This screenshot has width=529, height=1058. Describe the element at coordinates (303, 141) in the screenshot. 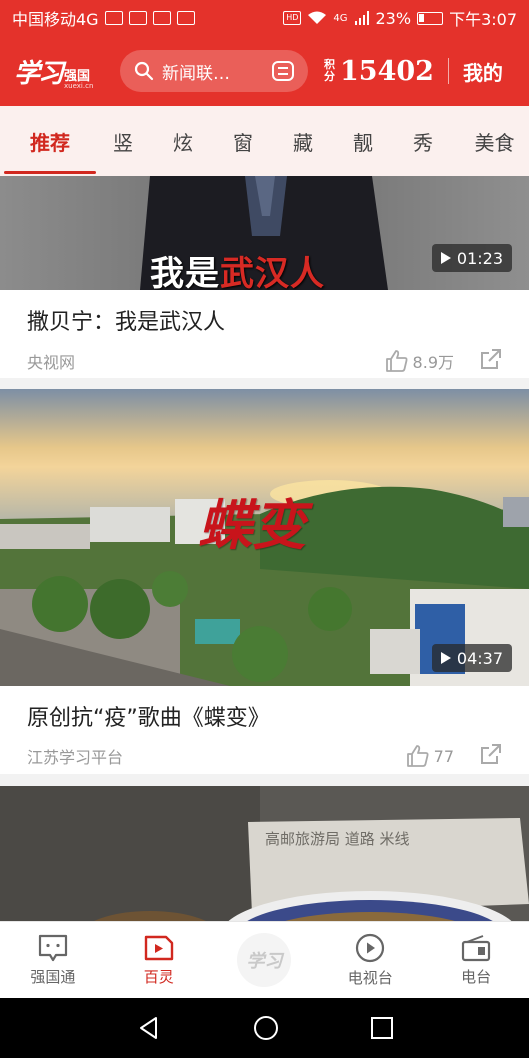

I see `tab-collection: 藏` at that location.